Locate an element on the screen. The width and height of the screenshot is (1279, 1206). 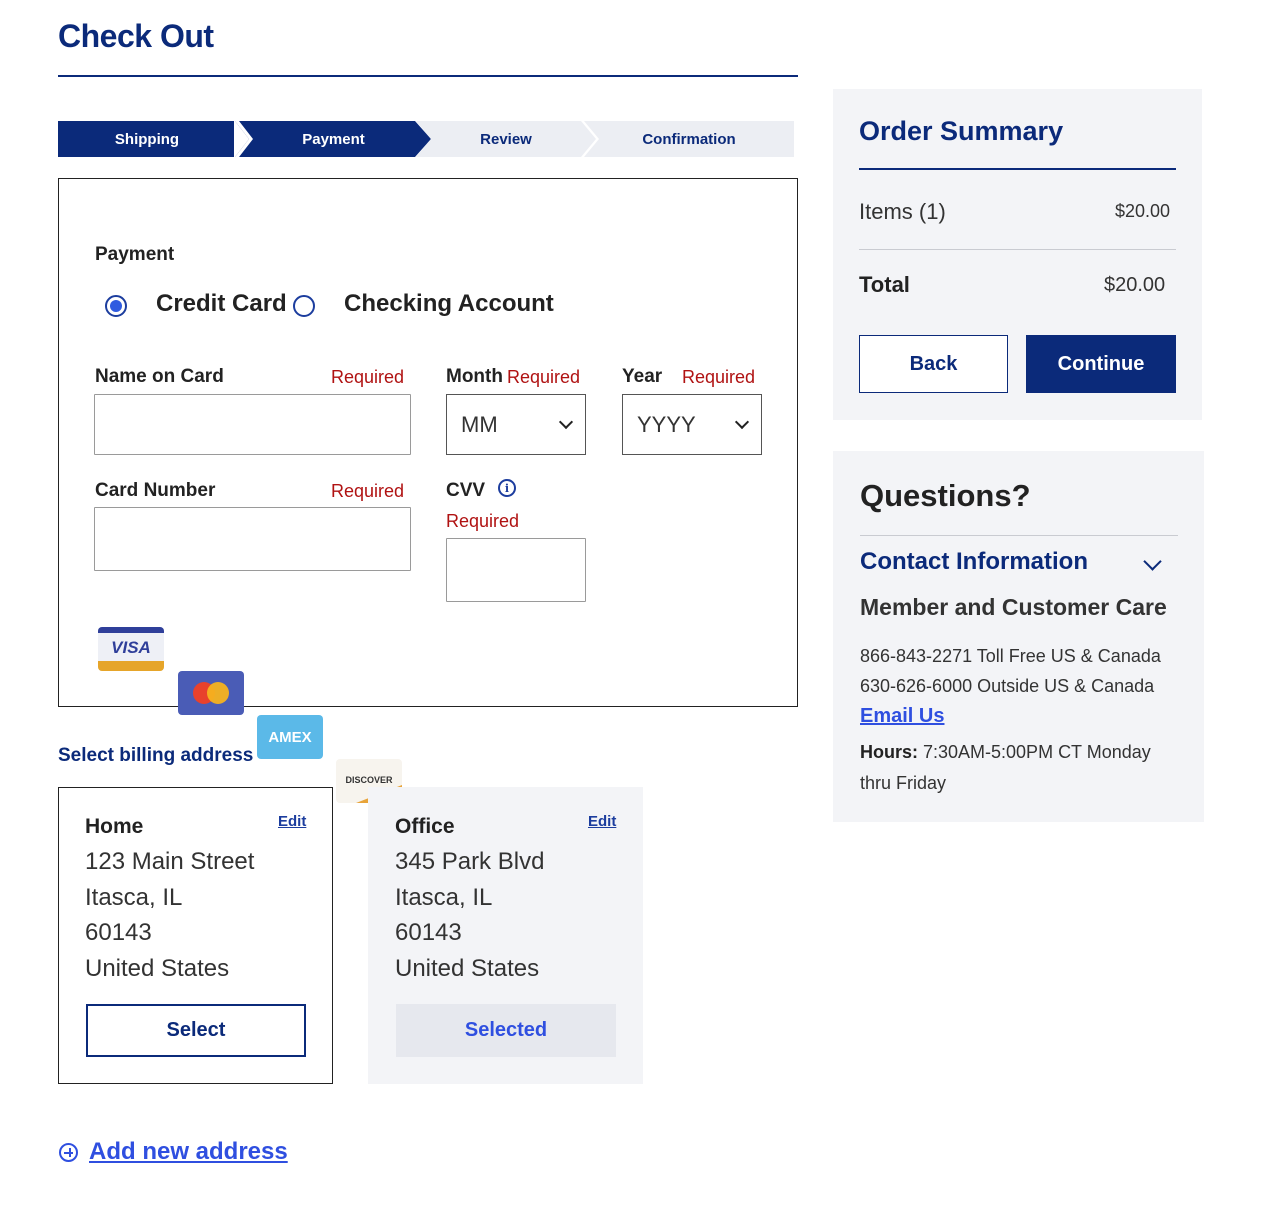
cvv-label: CVV is located at coordinates (466, 490).